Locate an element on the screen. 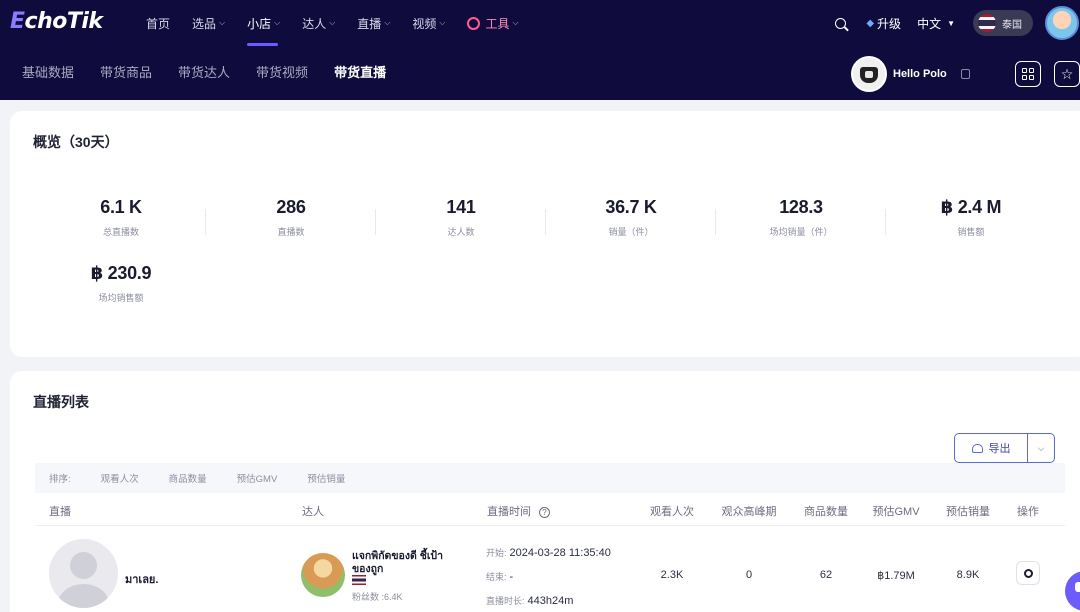  row-action-button is located at coordinates (1028, 573).